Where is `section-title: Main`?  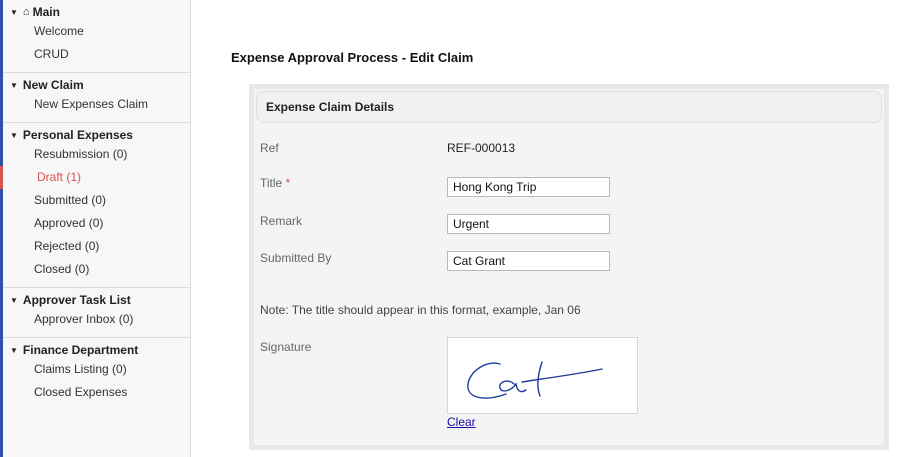
section-title: Main is located at coordinates (46, 12).